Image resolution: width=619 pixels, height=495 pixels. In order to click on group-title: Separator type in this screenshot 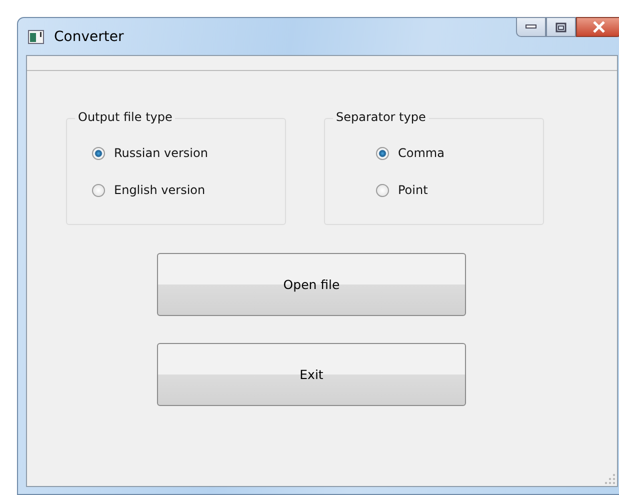, I will do `click(381, 117)`.